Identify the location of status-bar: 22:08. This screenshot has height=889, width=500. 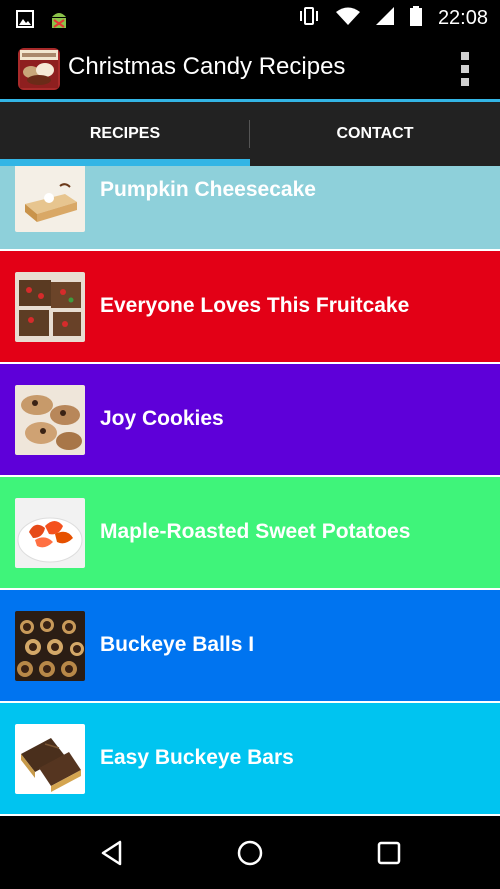
(250, 18).